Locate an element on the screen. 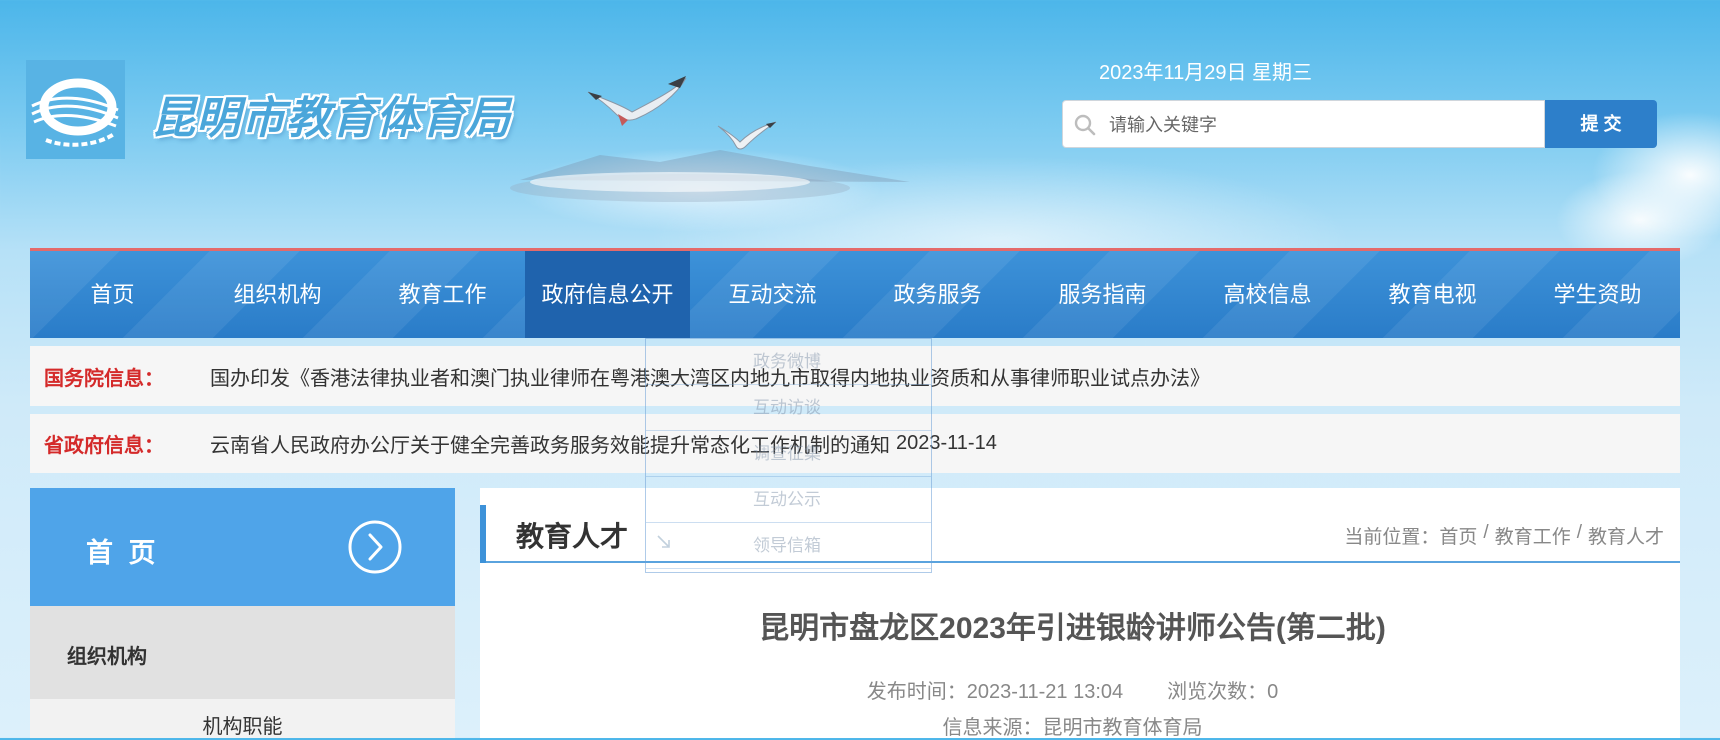 This screenshot has width=1720, height=740. site-logo-text: 昆明市教育体育局 is located at coordinates (331, 114).